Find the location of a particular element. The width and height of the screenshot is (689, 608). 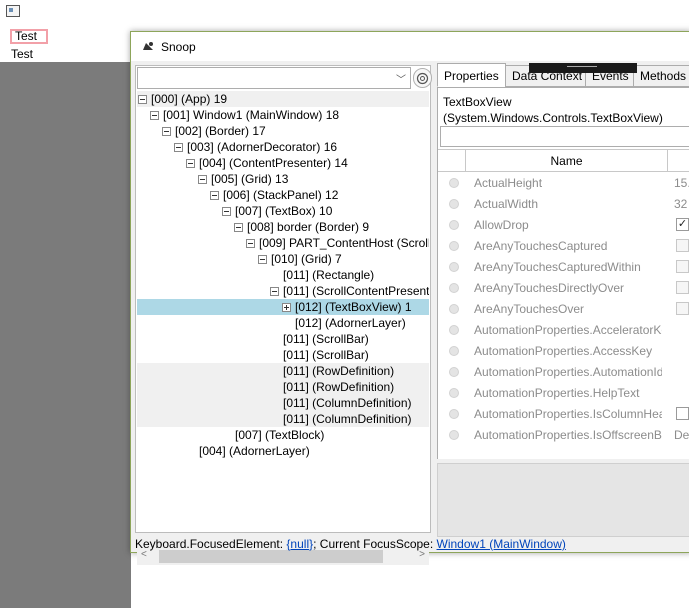

refresh-icon is located at coordinates (422, 78).